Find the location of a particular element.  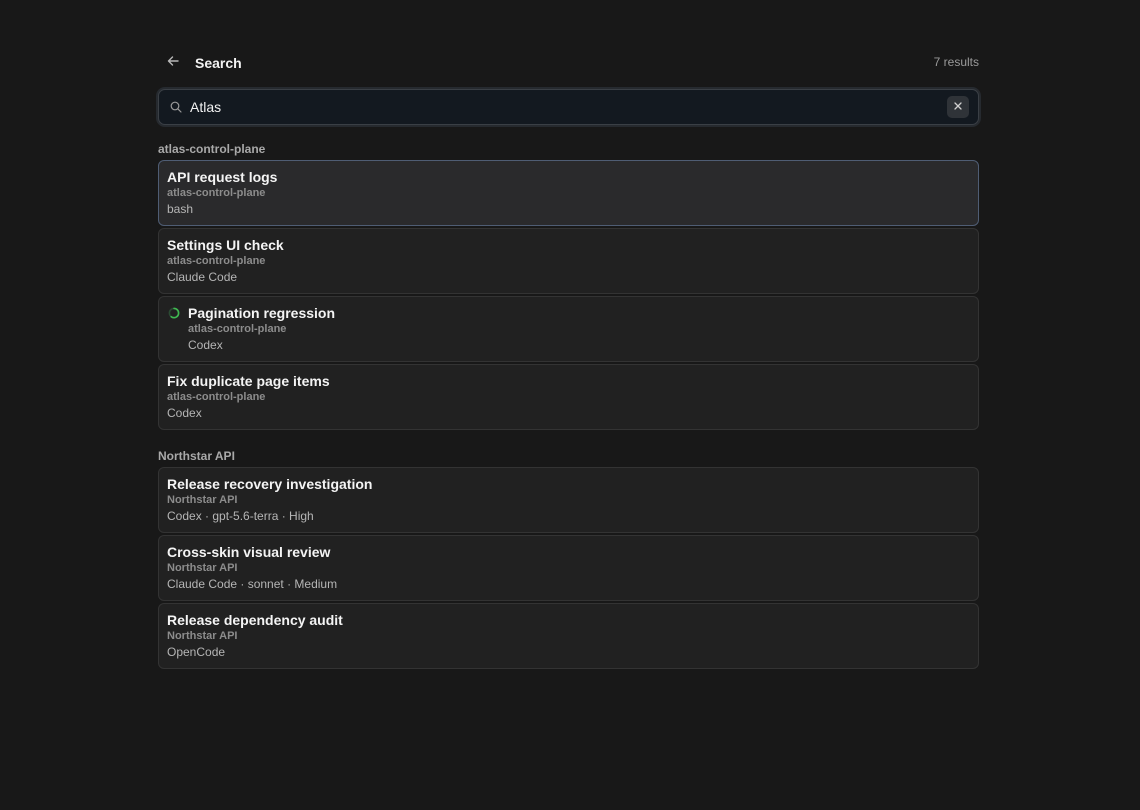

result-meta: bash is located at coordinates (180, 209).